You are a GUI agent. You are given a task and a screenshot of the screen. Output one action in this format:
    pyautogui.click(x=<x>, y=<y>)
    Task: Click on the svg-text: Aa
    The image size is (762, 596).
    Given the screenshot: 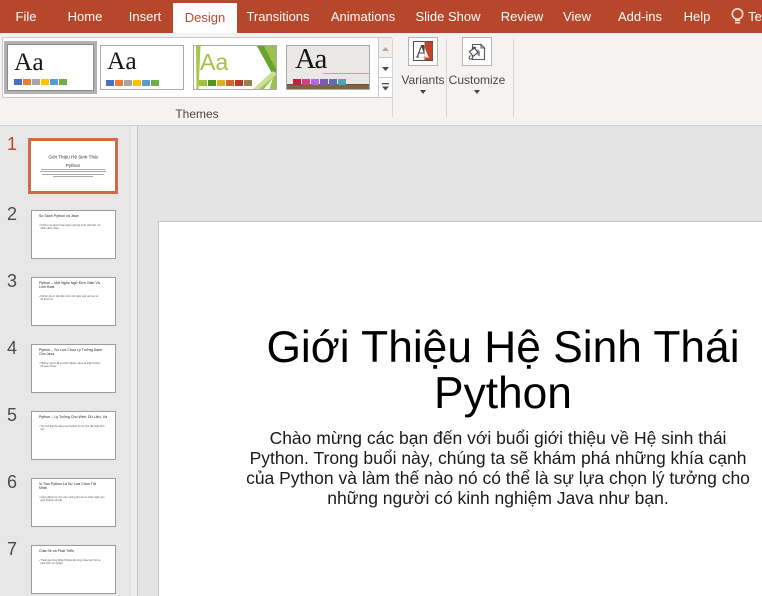 What is the action you would take?
    pyautogui.click(x=214, y=62)
    